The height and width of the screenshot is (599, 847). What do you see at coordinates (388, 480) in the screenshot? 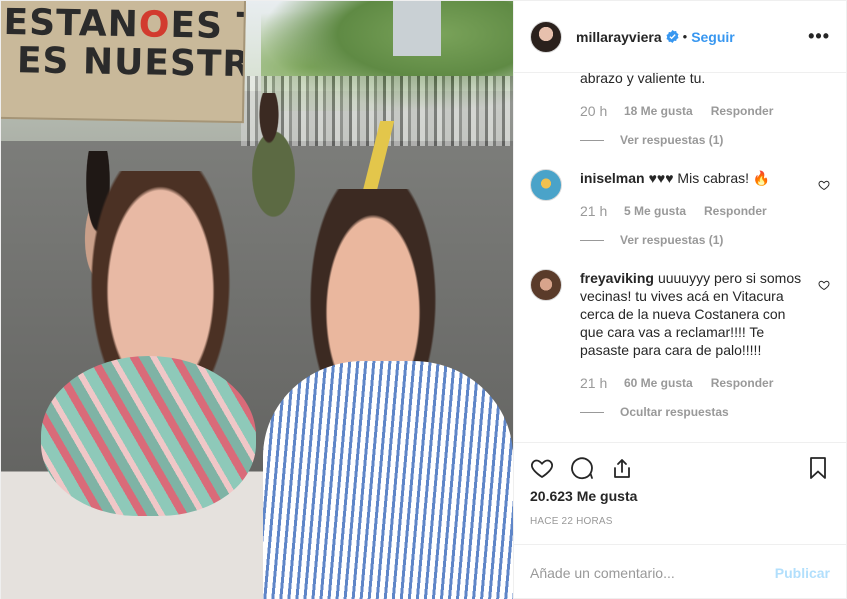
I see `striped-shirt` at bounding box center [388, 480].